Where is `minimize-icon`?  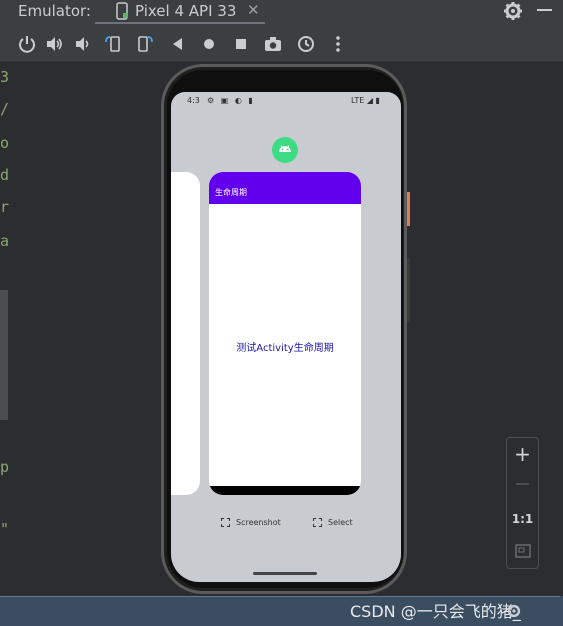
minimize-icon is located at coordinates (544, 10).